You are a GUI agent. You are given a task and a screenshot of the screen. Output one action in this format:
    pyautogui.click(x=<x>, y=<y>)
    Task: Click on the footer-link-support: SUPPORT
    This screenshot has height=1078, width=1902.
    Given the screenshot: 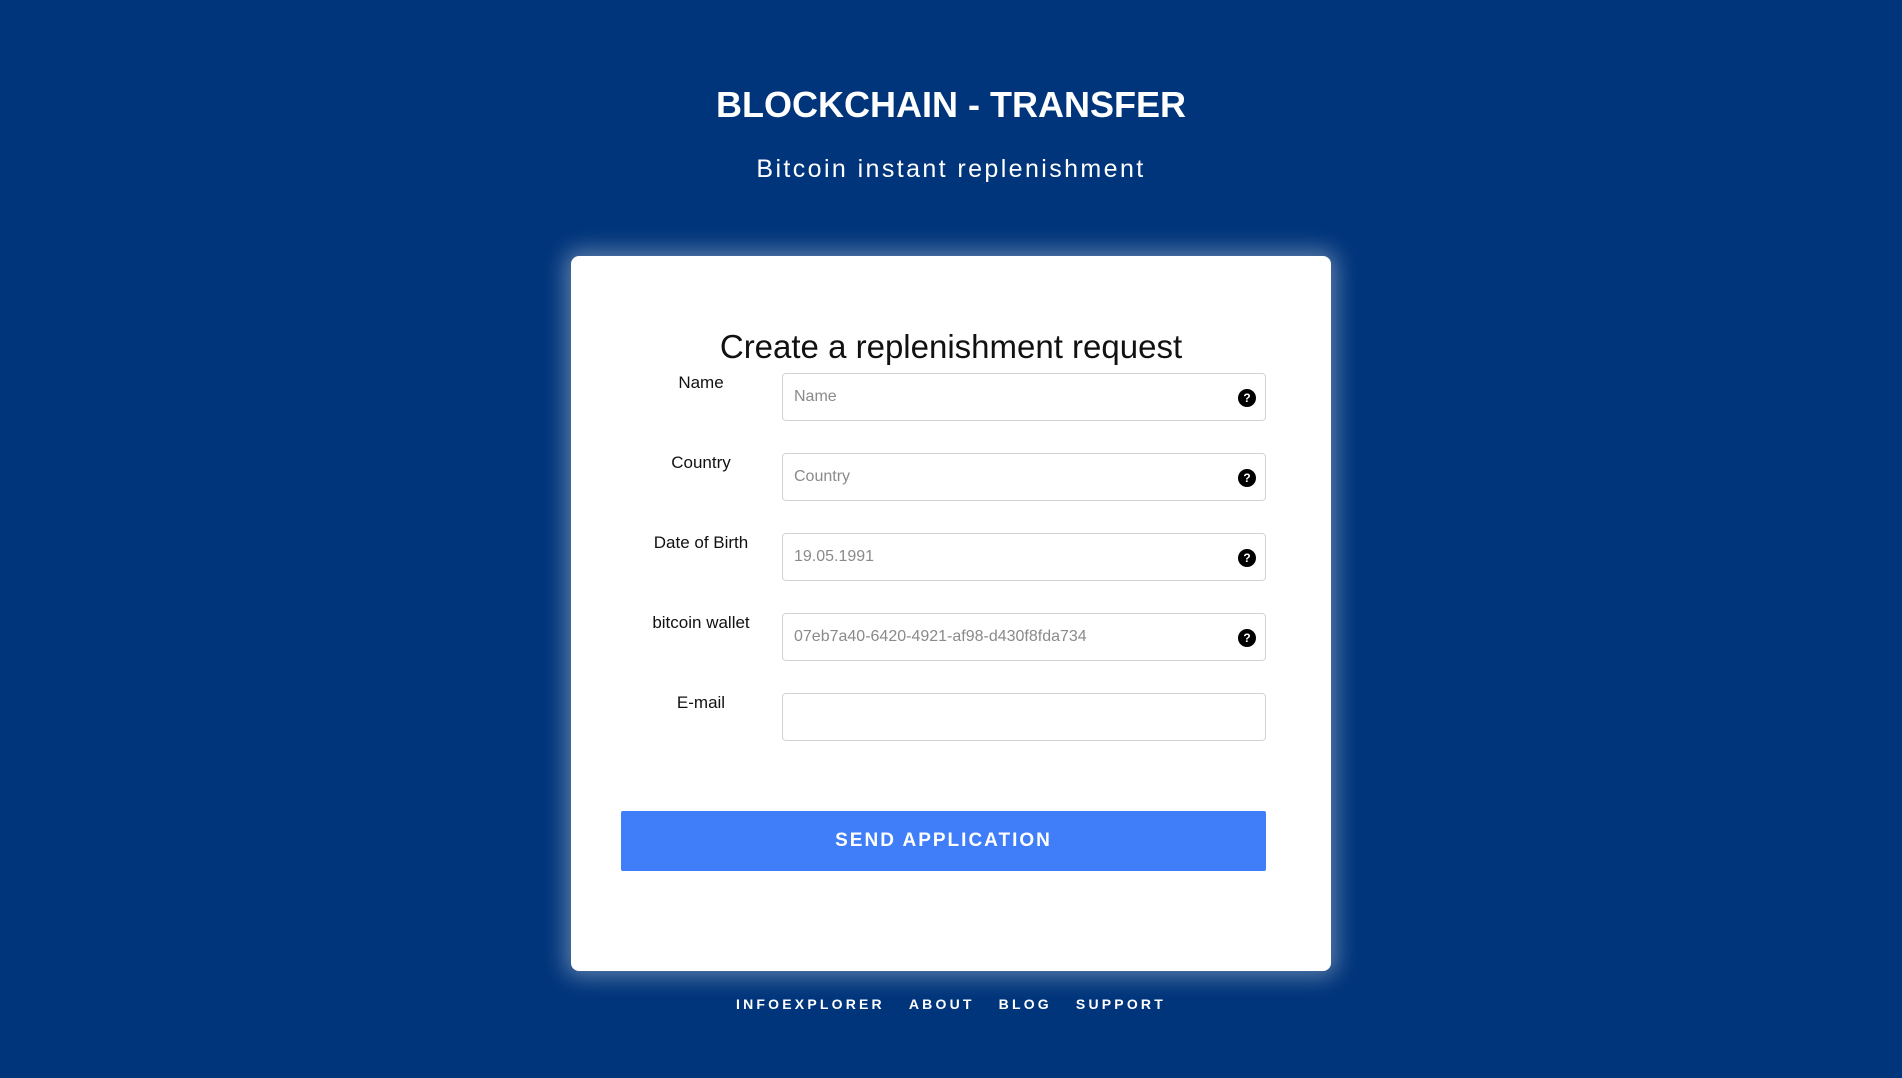 What is the action you would take?
    pyautogui.click(x=1121, y=1004)
    